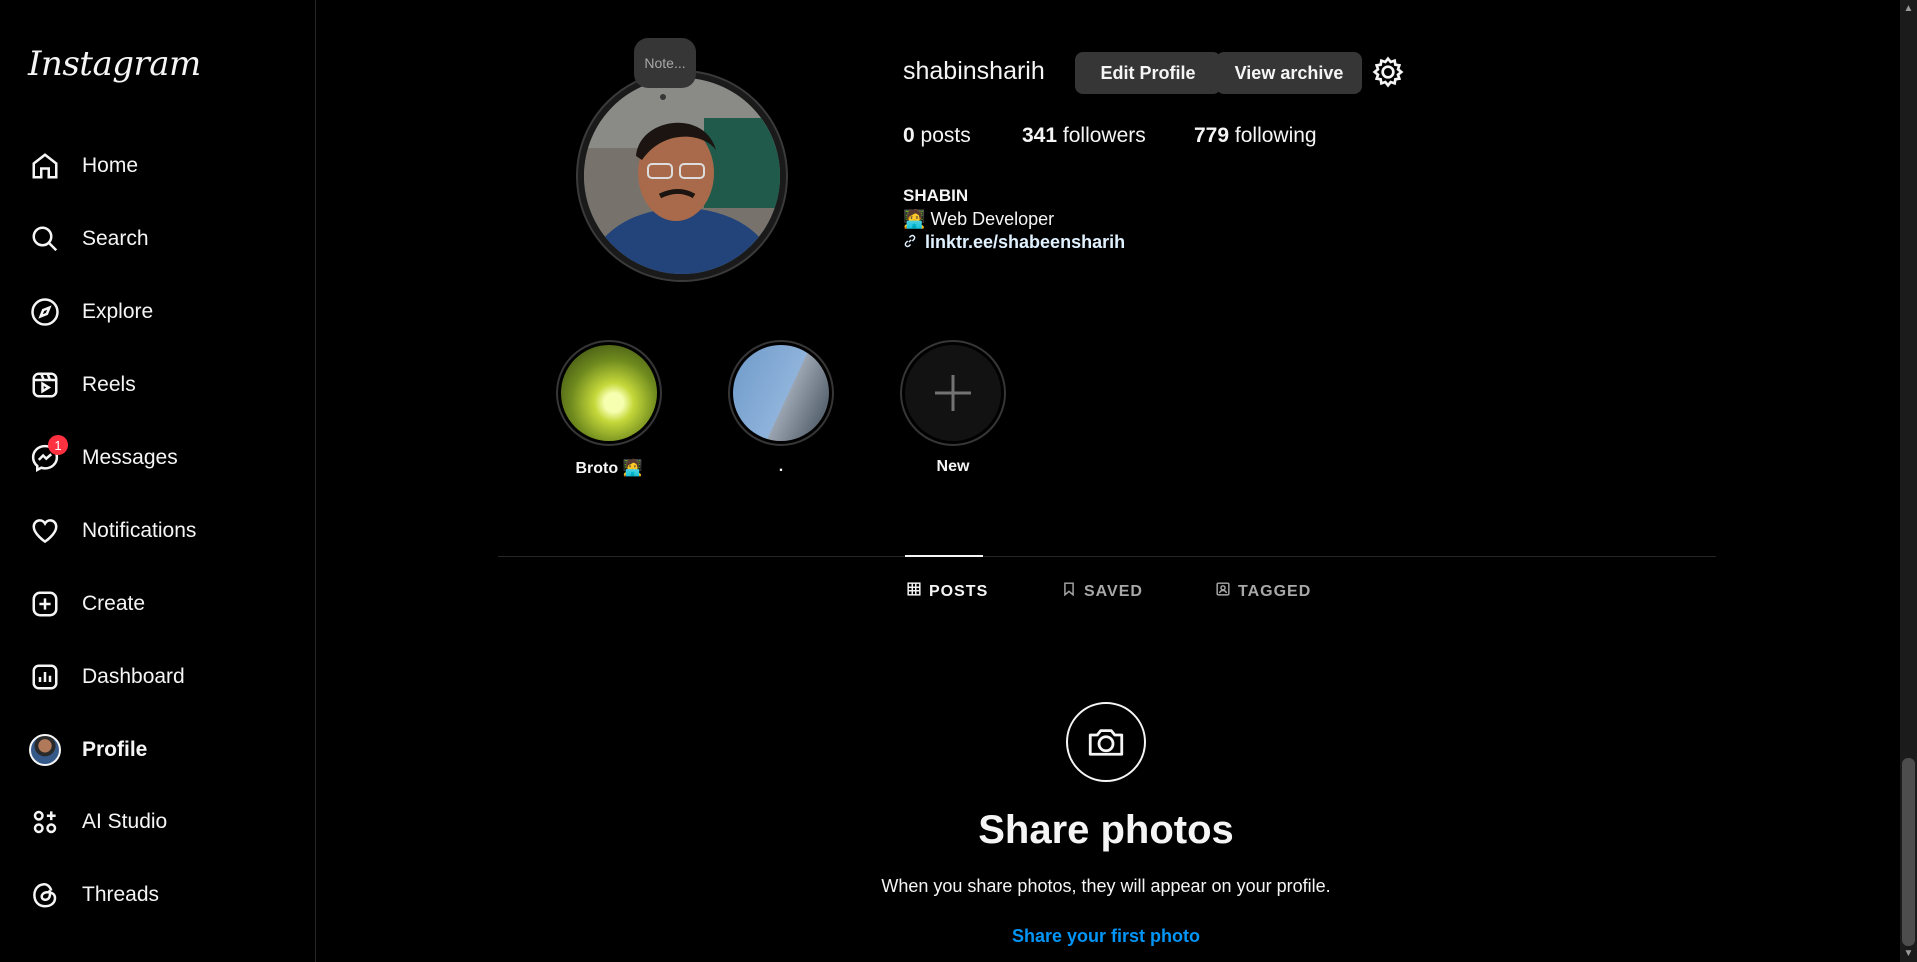 This screenshot has height=962, width=1917. I want to click on note-dot, so click(663, 97).